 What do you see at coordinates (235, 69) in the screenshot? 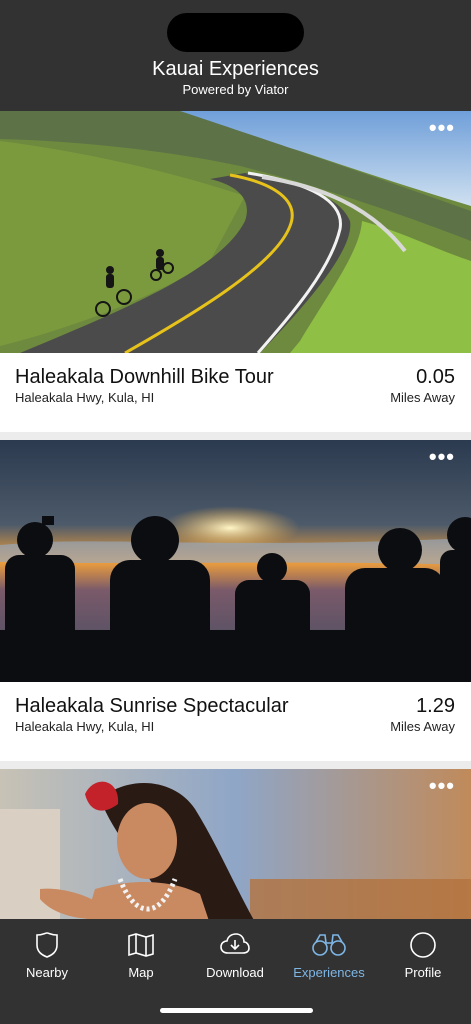
I see `page-title: Kauai Experiences` at bounding box center [235, 69].